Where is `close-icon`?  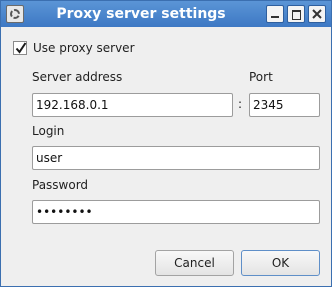 close-icon is located at coordinates (317, 14).